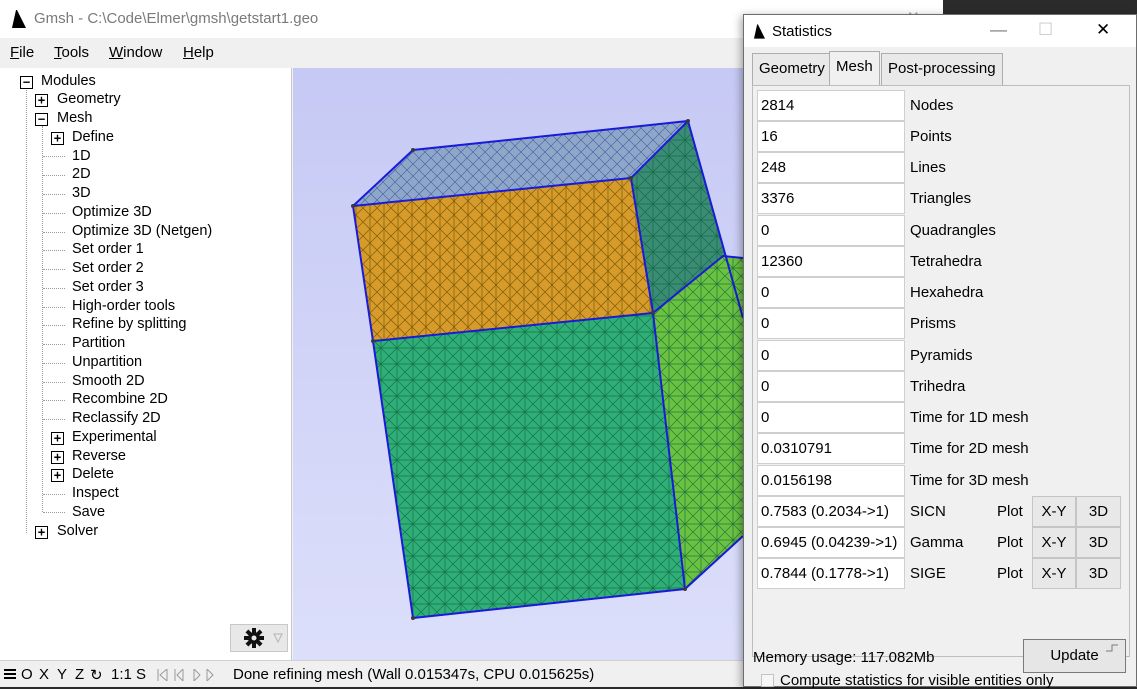 The height and width of the screenshot is (689, 1137). What do you see at coordinates (942, 69) in the screenshot?
I see `tab-post-processing: Post-processing` at bounding box center [942, 69].